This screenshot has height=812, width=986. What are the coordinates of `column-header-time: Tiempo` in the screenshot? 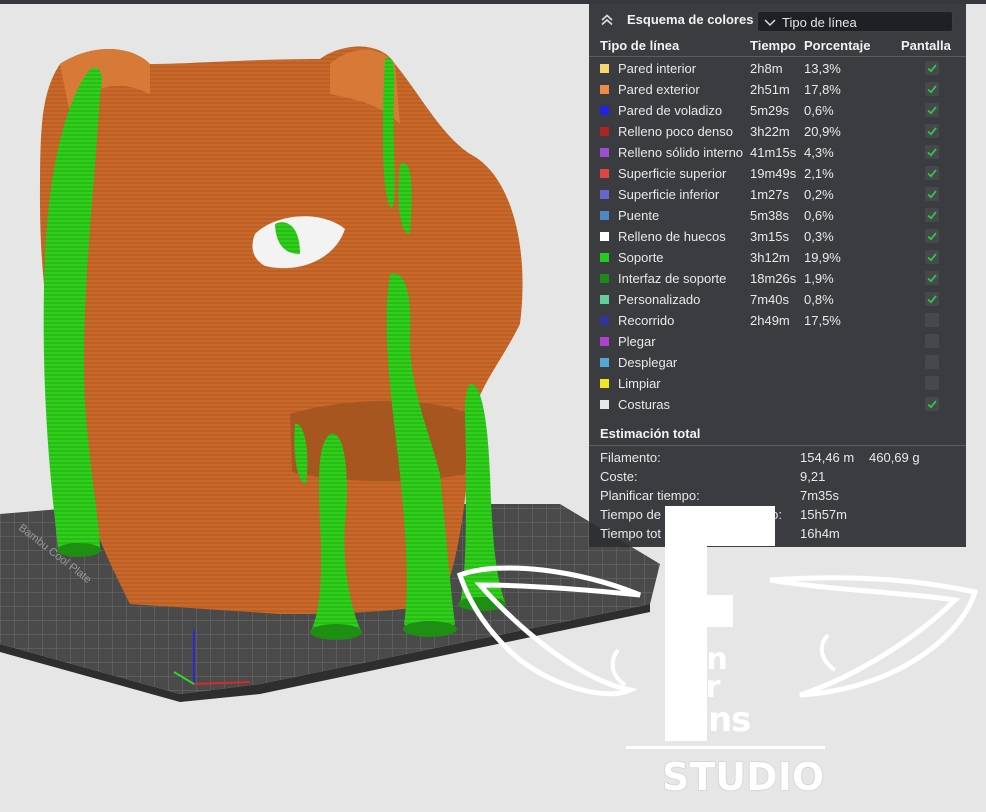 It's located at (773, 45).